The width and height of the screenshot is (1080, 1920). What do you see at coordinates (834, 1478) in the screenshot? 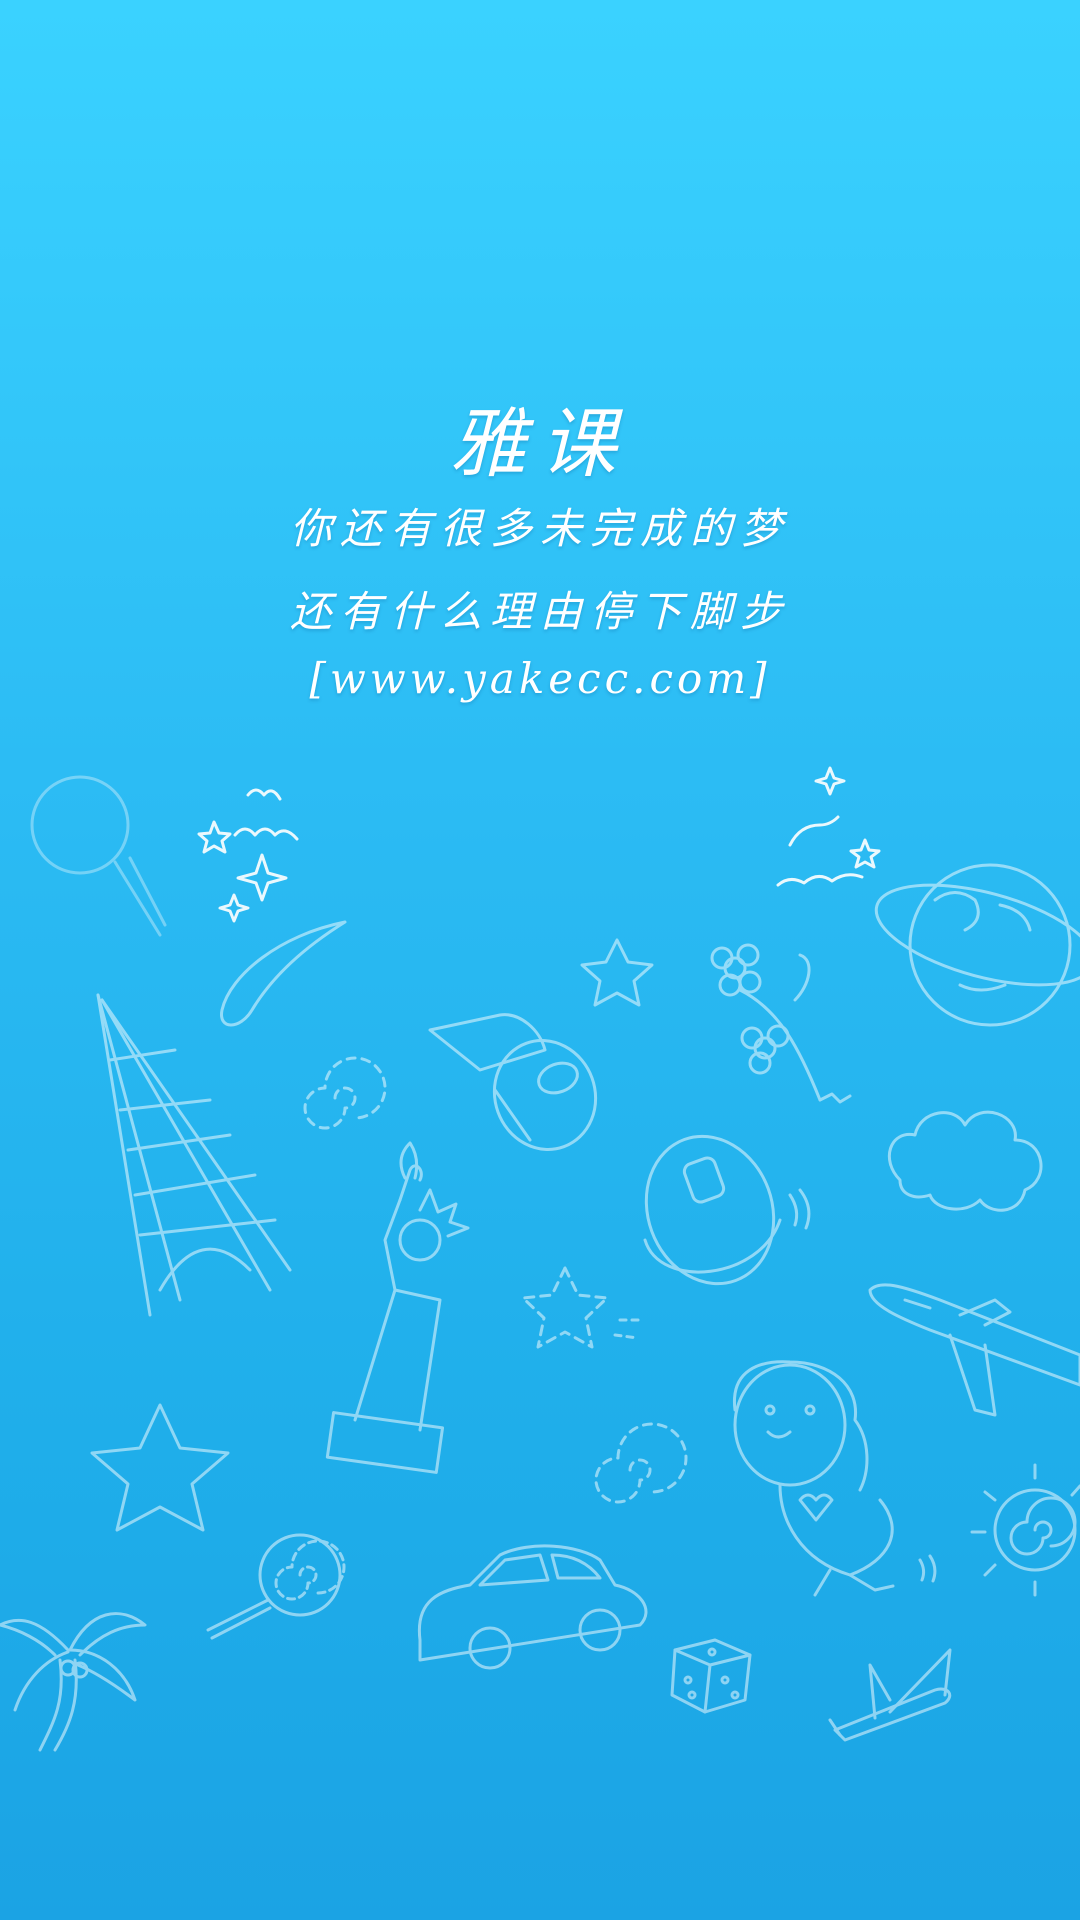
I see `girl-icon` at bounding box center [834, 1478].